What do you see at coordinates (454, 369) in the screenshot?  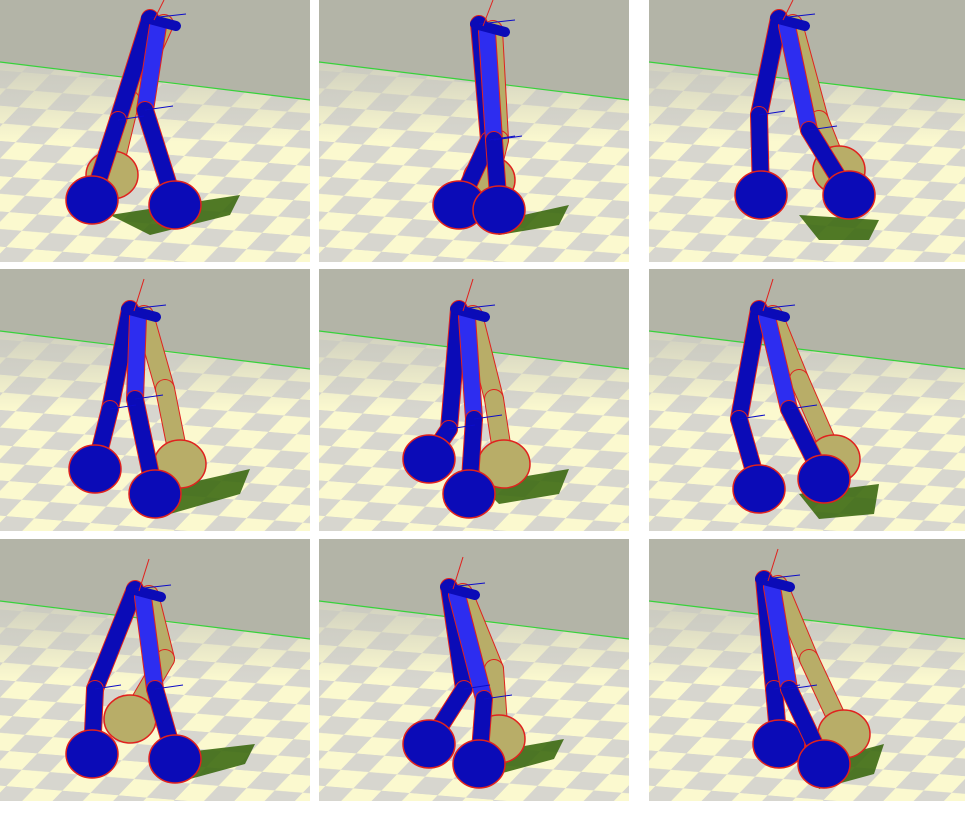 I see `back-leg-upper` at bounding box center [454, 369].